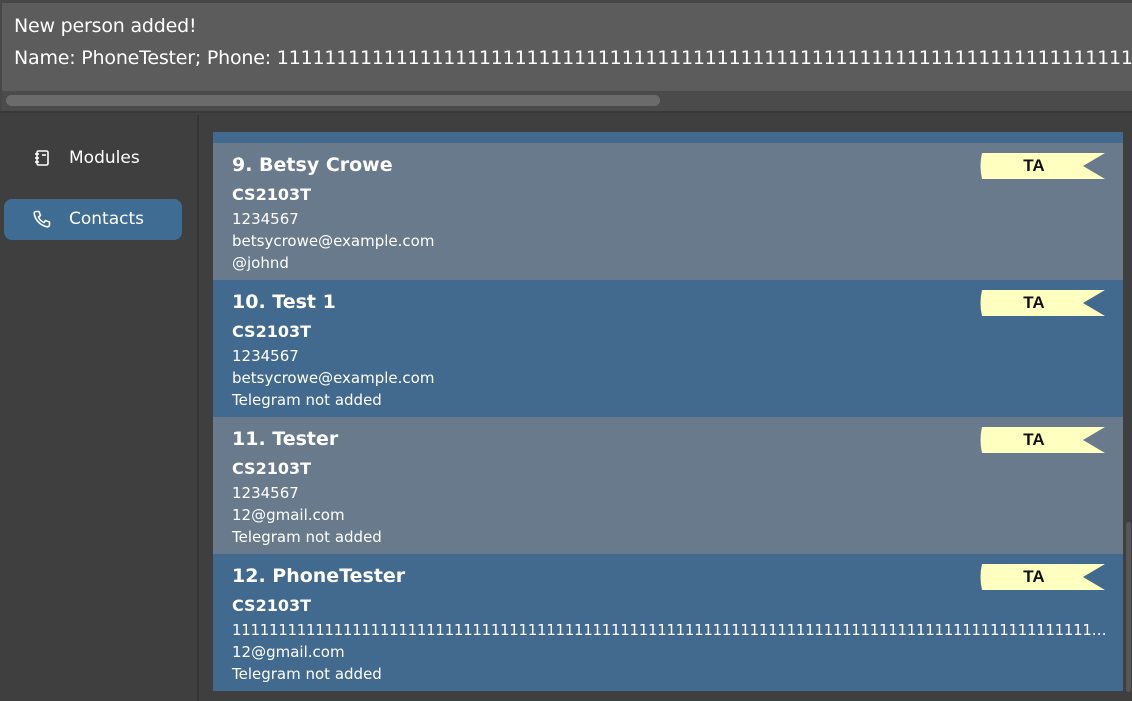 The height and width of the screenshot is (701, 1132). I want to click on contact-name: 11. Tester, so click(285, 439).